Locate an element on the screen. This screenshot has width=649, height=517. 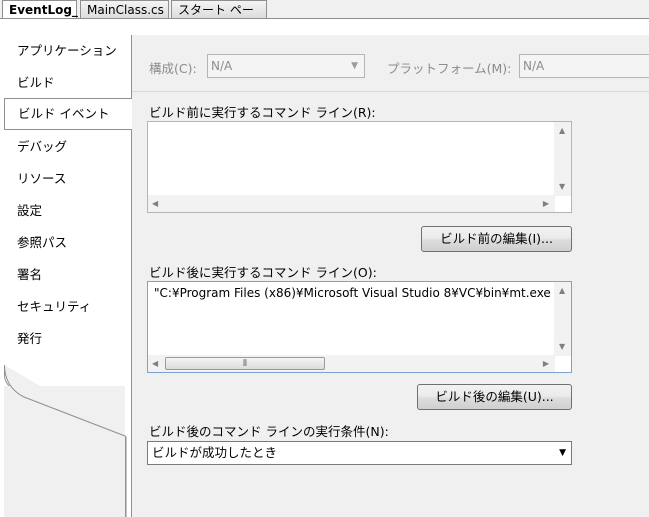
prebuild-label: ビルド前に実行するコマンド ライン(R): is located at coordinates (262, 112).